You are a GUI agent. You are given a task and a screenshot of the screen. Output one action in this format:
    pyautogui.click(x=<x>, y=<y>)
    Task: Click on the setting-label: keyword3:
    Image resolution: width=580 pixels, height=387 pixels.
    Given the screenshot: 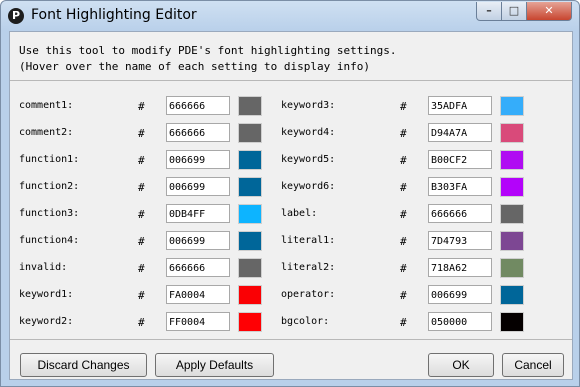 What is the action you would take?
    pyautogui.click(x=308, y=105)
    